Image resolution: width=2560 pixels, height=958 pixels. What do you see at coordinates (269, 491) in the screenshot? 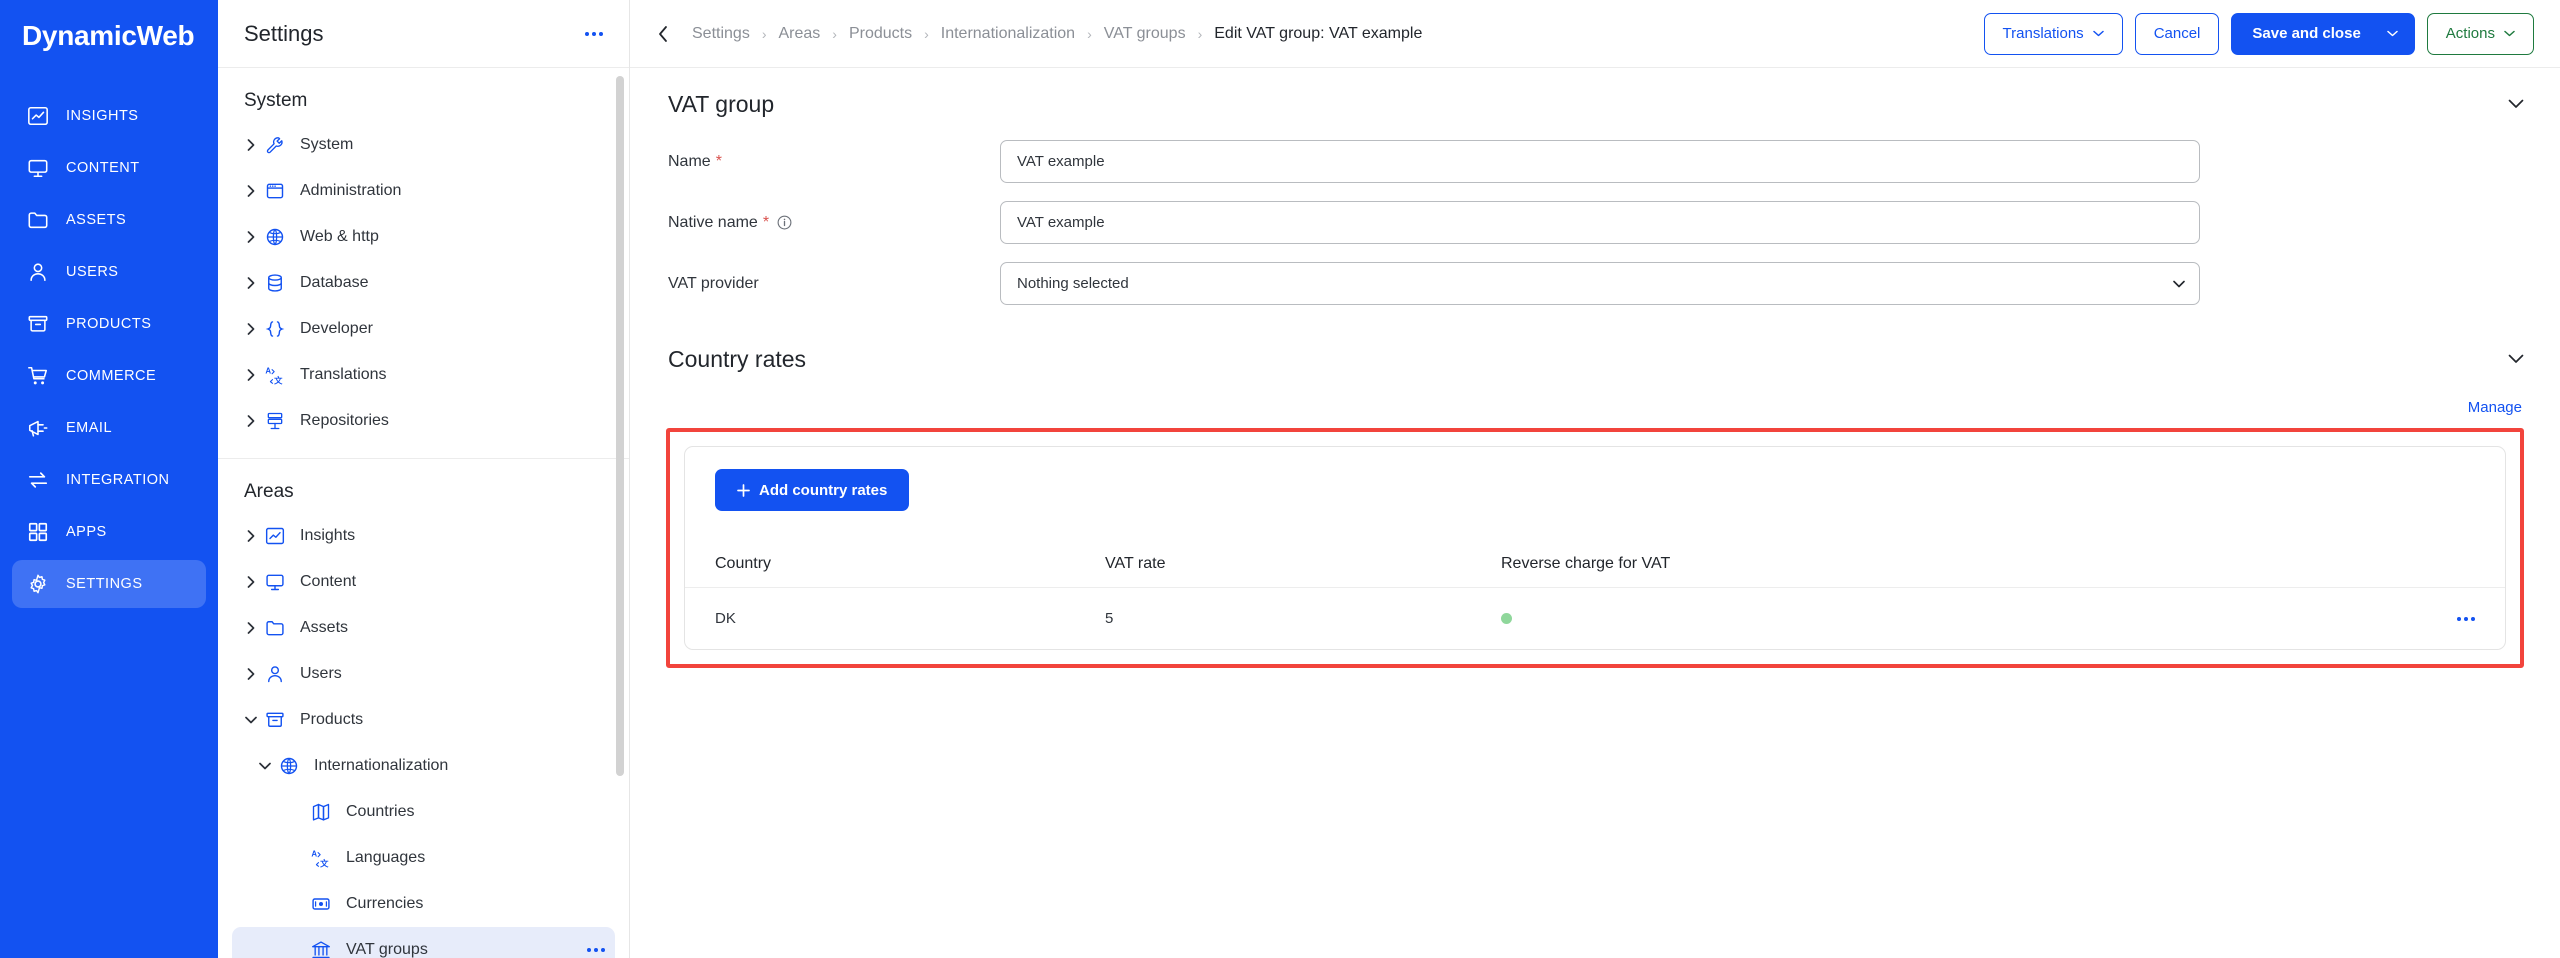
I see `tree-section-title-areas: Areas` at bounding box center [269, 491].